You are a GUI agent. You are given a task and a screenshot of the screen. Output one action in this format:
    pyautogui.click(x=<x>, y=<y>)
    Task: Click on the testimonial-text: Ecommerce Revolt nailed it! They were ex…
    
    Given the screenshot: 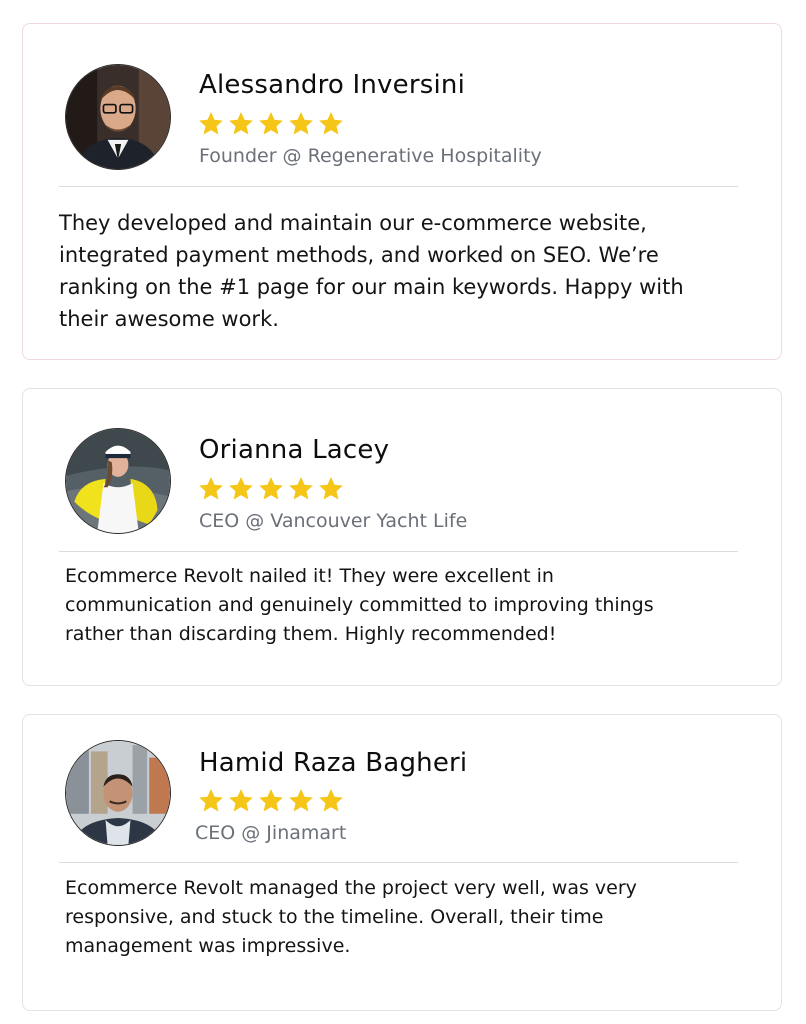 What is the action you would take?
    pyautogui.click(x=359, y=605)
    